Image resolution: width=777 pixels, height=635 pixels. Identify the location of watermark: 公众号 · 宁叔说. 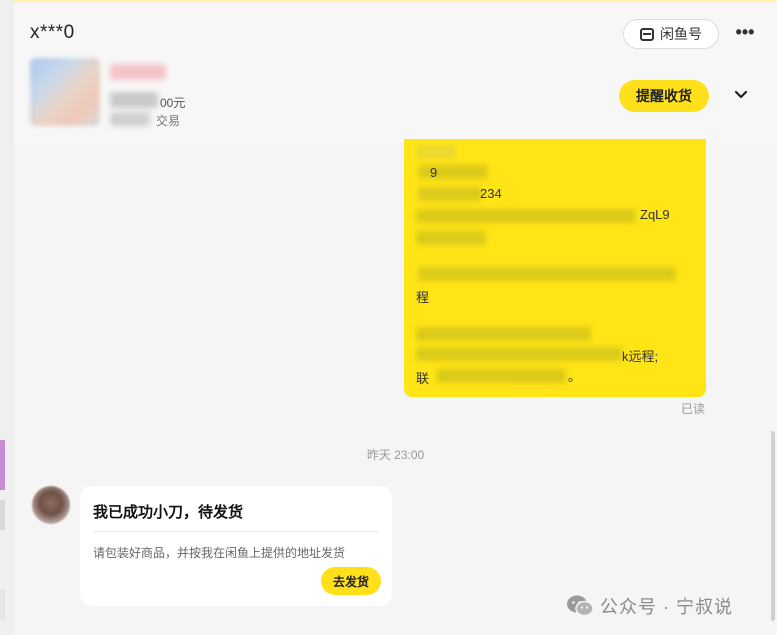
(649, 606).